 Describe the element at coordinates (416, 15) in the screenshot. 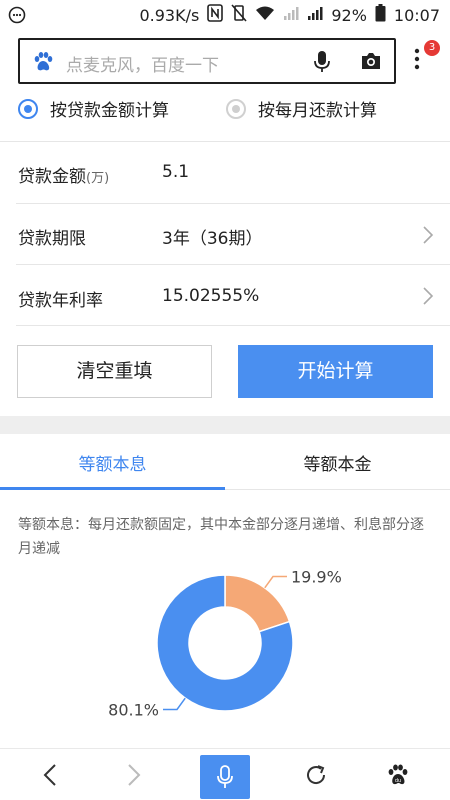

I see `clock: 10:07` at that location.